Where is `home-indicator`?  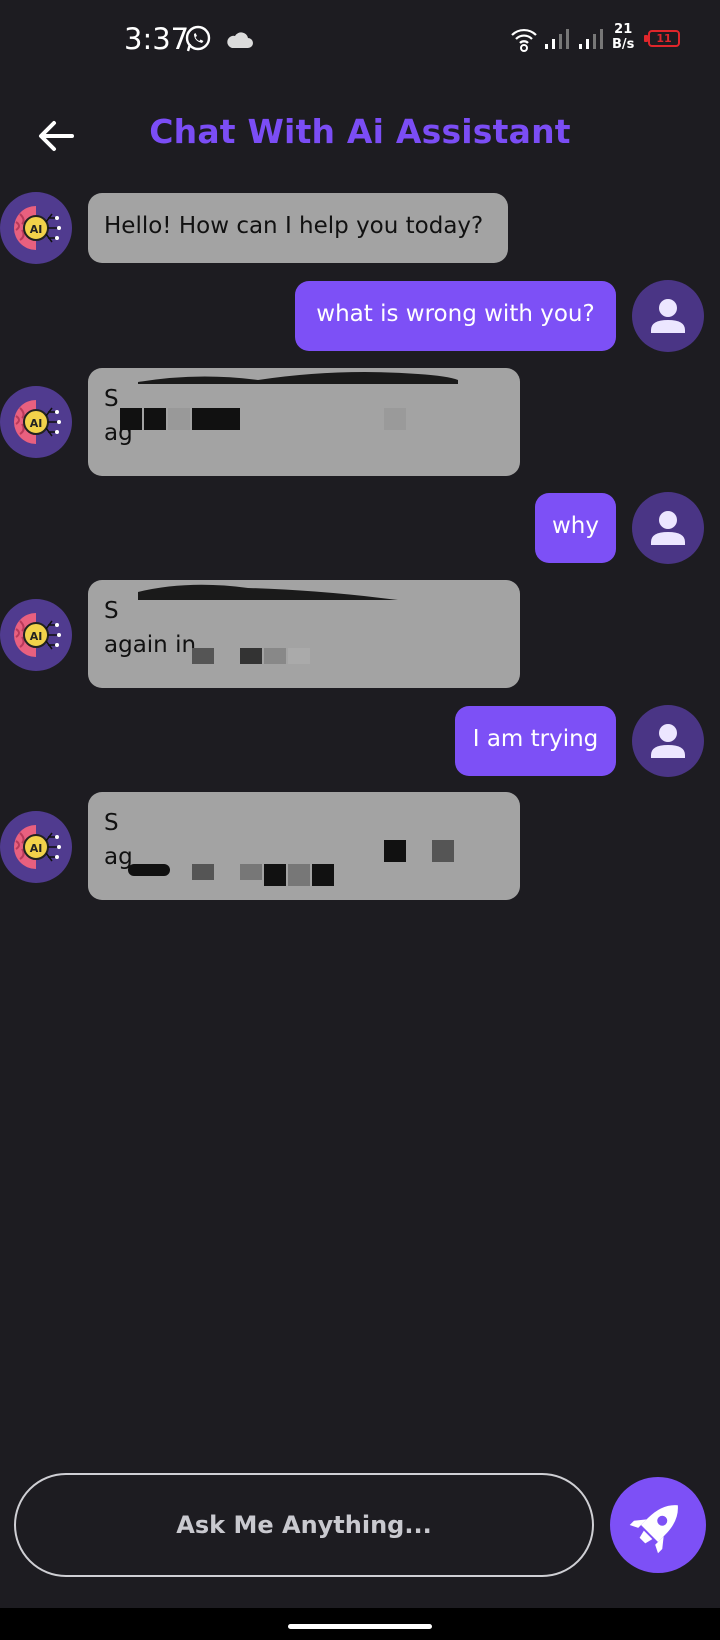
home-indicator is located at coordinates (360, 1626).